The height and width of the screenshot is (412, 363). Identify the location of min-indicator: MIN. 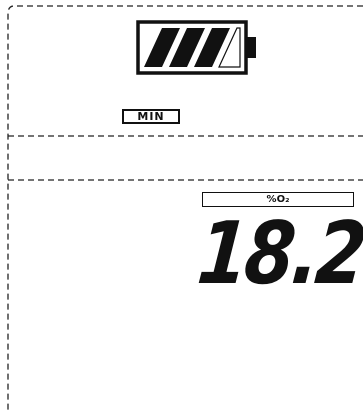
(151, 116).